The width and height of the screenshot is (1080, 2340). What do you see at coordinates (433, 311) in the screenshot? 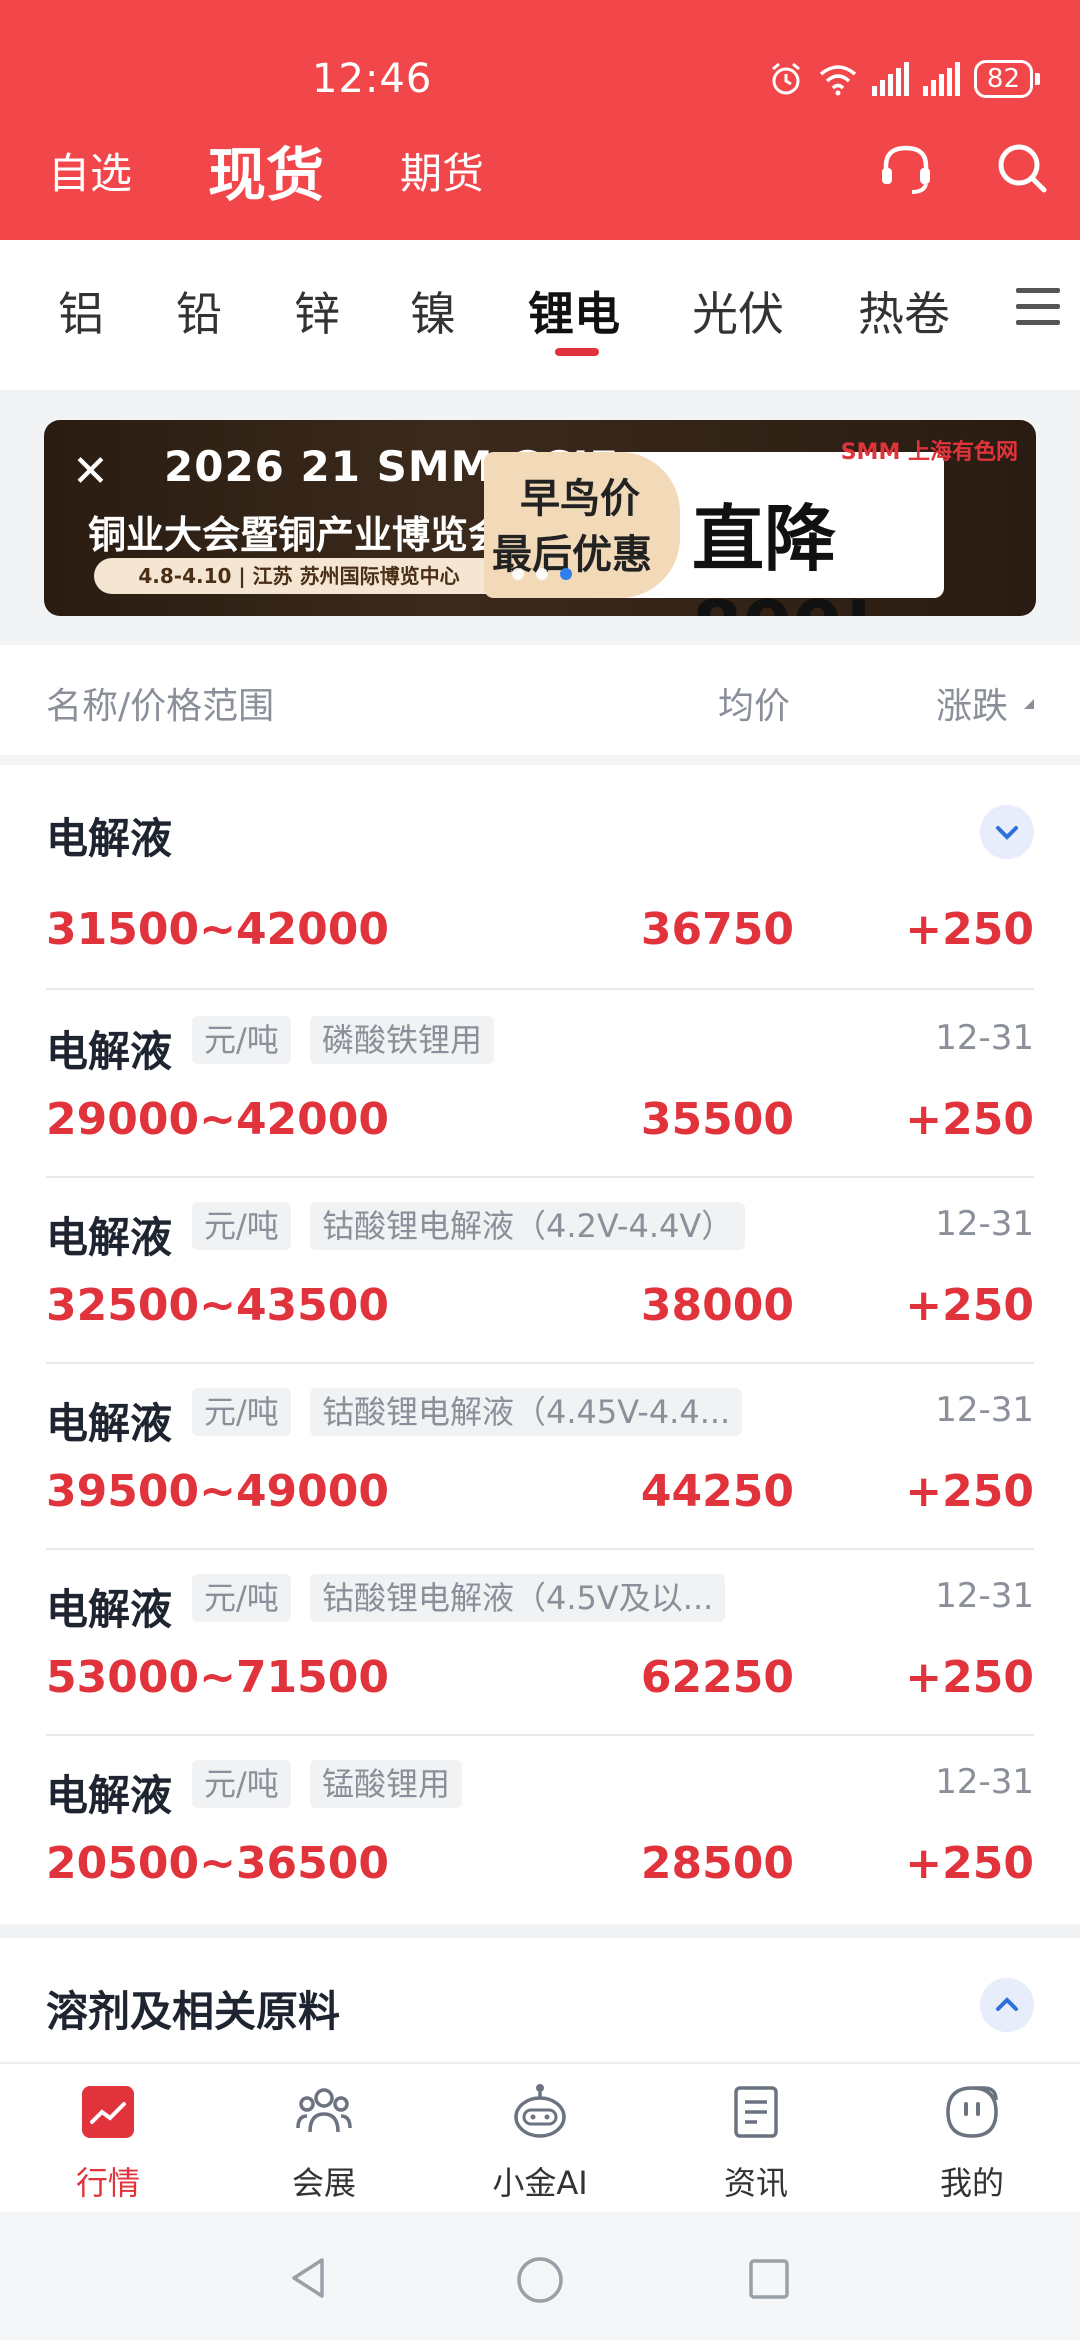
I see `tab-nickel: 镍` at bounding box center [433, 311].